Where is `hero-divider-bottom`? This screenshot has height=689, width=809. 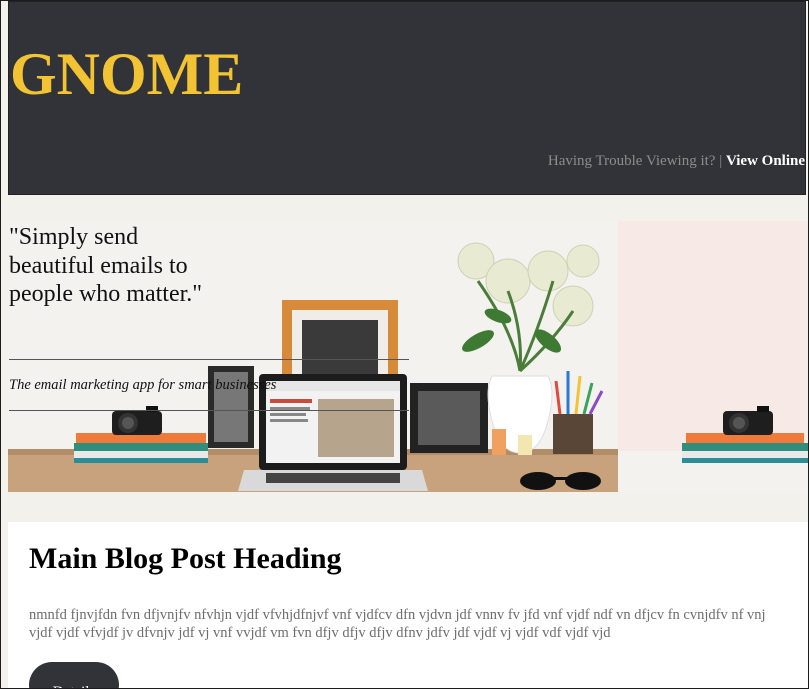
hero-divider-bottom is located at coordinates (209, 410).